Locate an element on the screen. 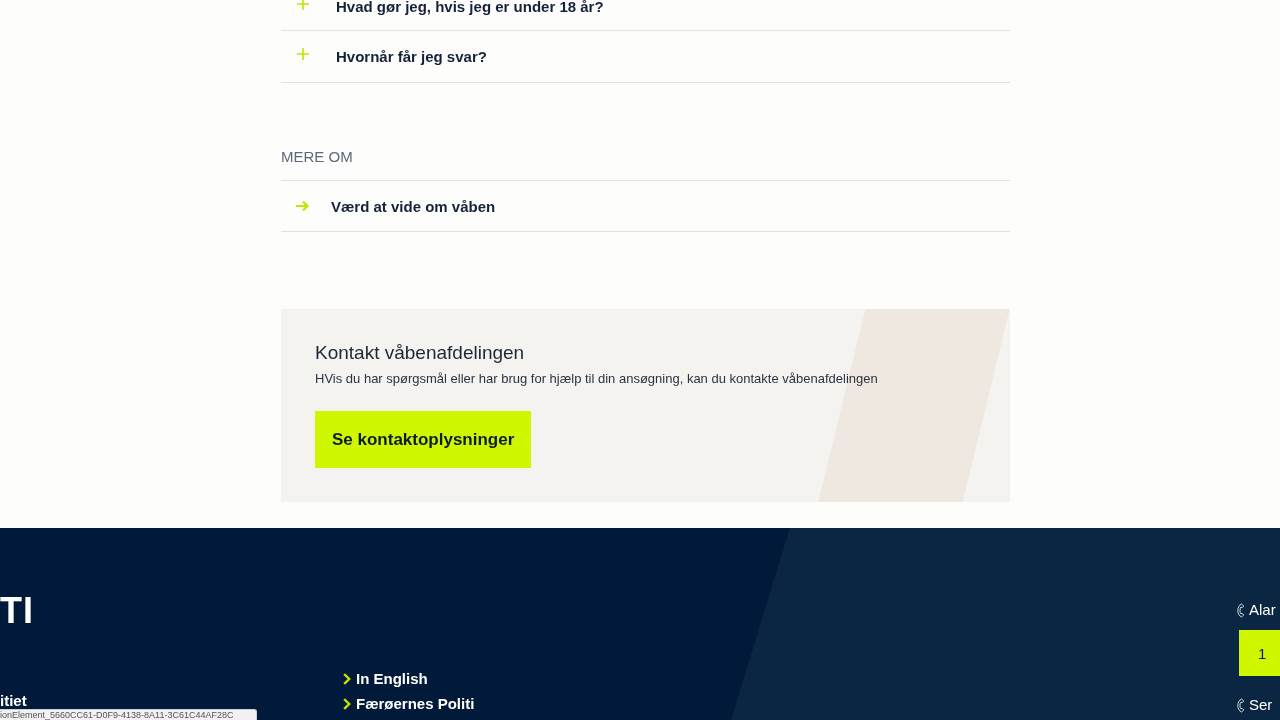  arrow-icon is located at coordinates (302, 206).